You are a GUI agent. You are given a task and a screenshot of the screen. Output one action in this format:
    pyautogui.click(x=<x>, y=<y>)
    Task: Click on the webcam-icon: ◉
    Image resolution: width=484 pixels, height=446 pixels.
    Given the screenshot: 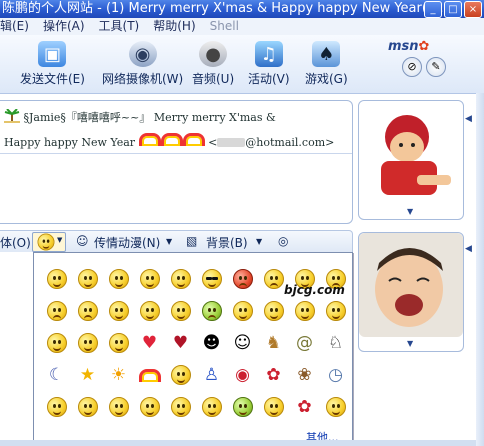 What is the action you would take?
    pyautogui.click(x=142, y=54)
    